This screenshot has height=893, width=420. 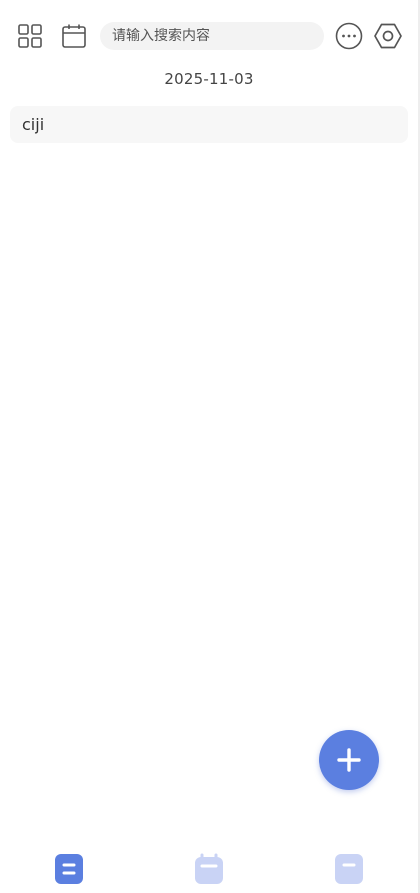 I want to click on search-input, so click(x=212, y=36).